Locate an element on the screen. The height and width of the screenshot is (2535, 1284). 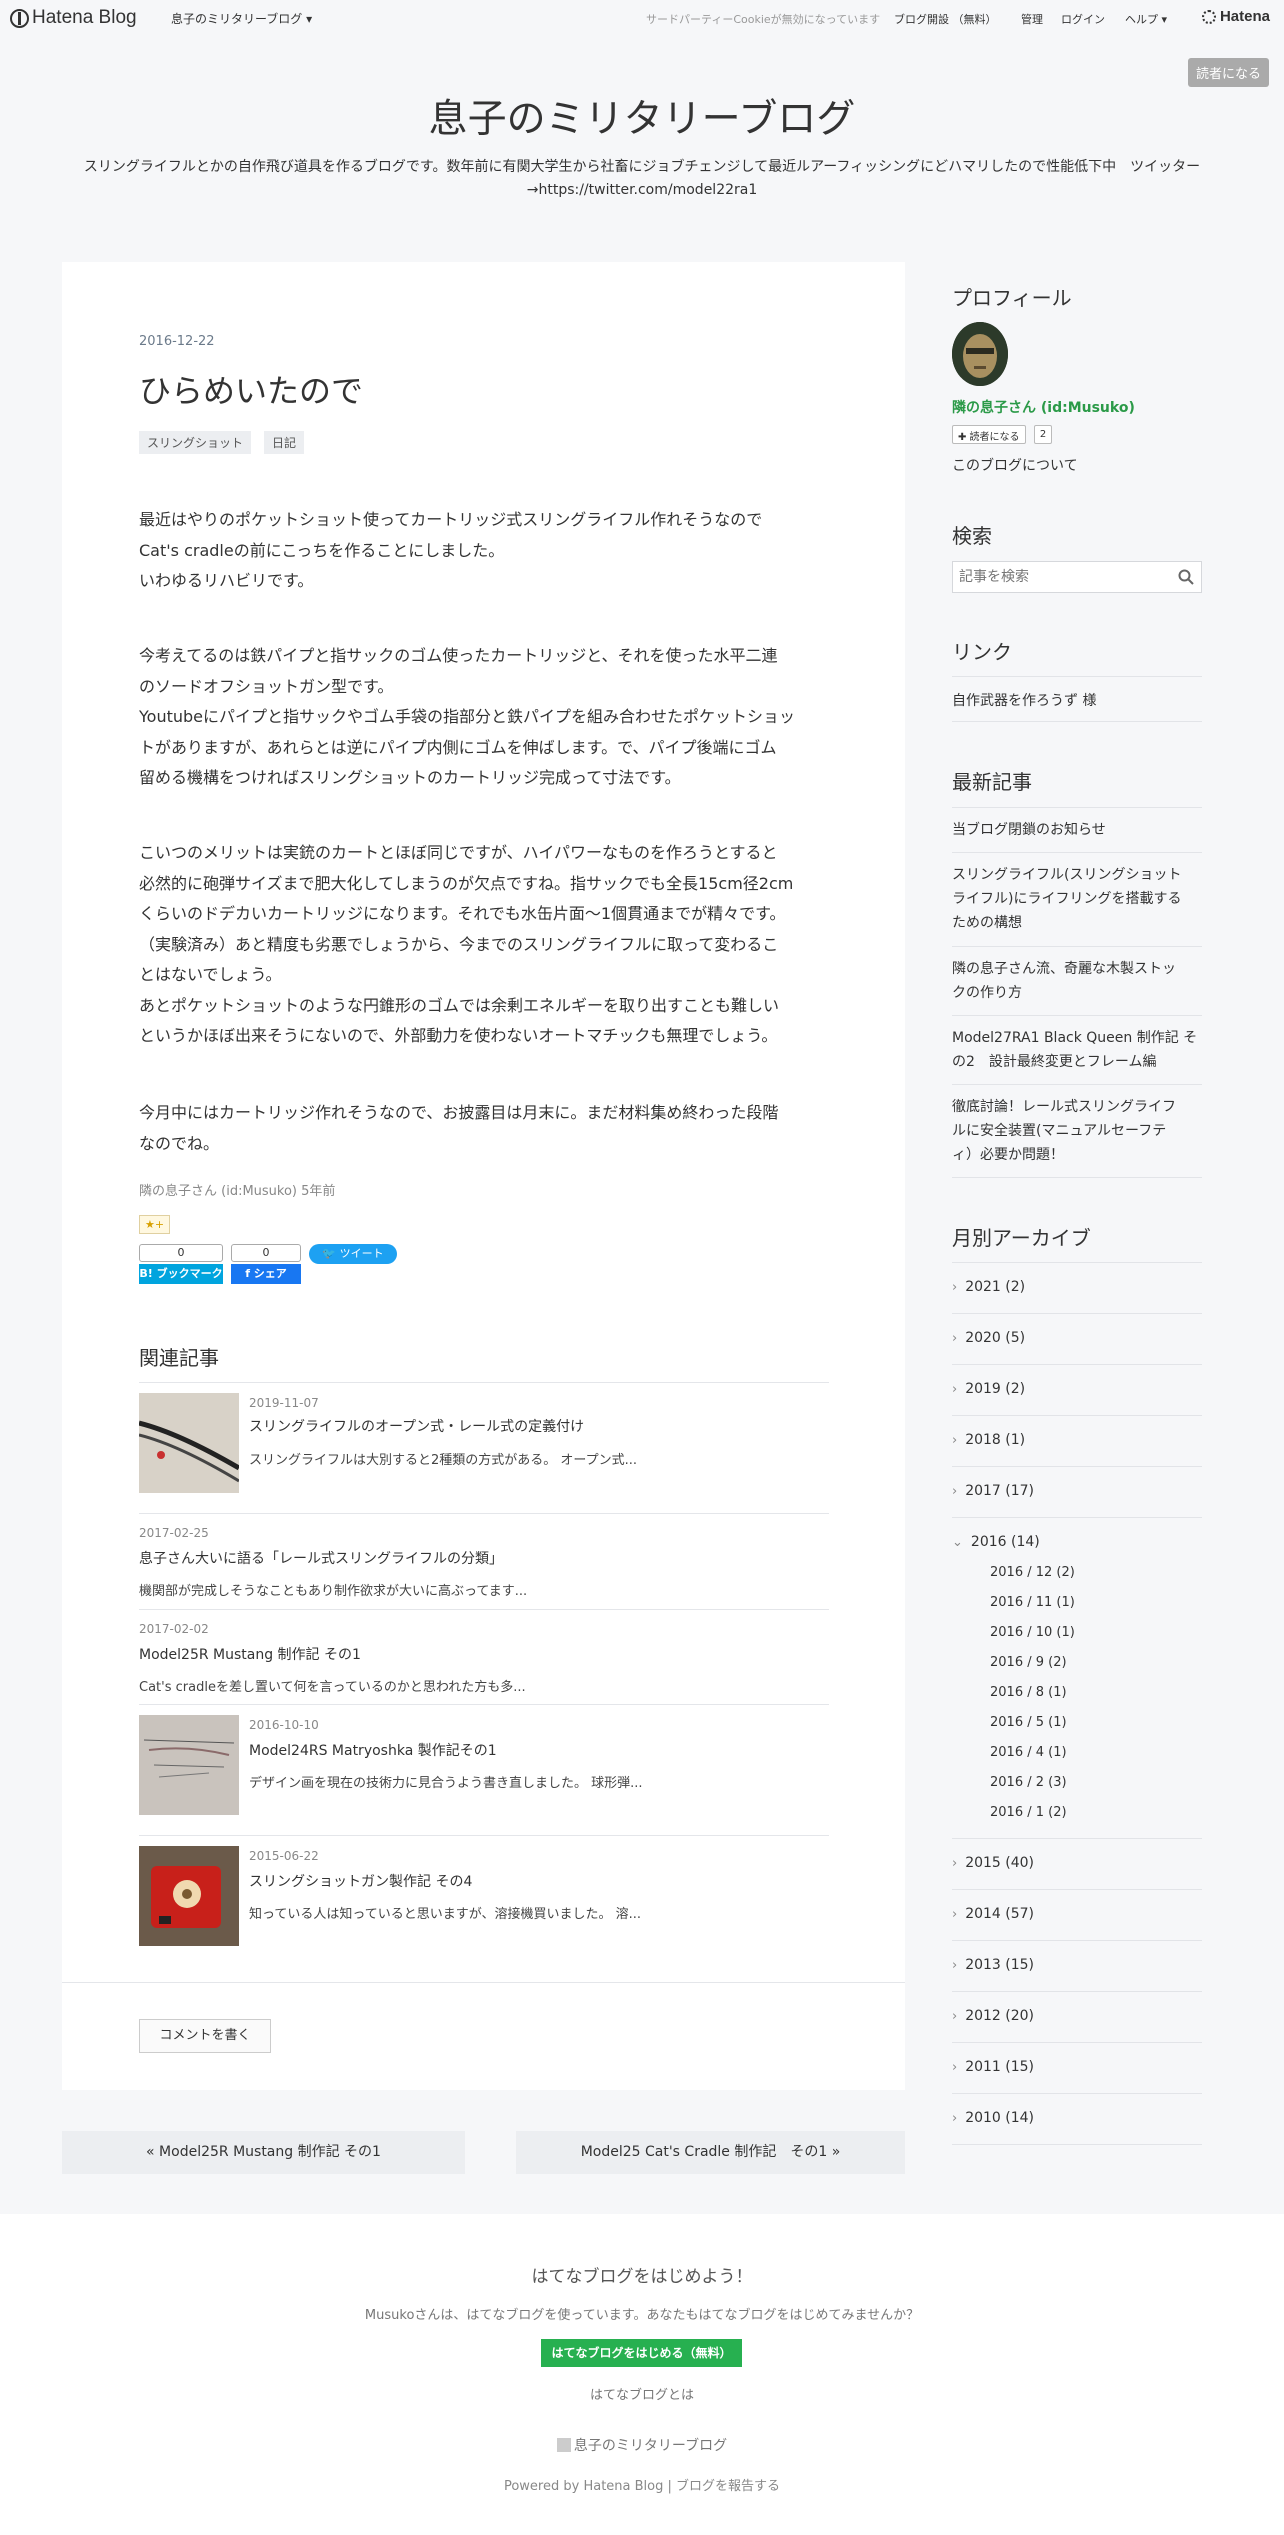
search-icon is located at coordinates (1186, 577).